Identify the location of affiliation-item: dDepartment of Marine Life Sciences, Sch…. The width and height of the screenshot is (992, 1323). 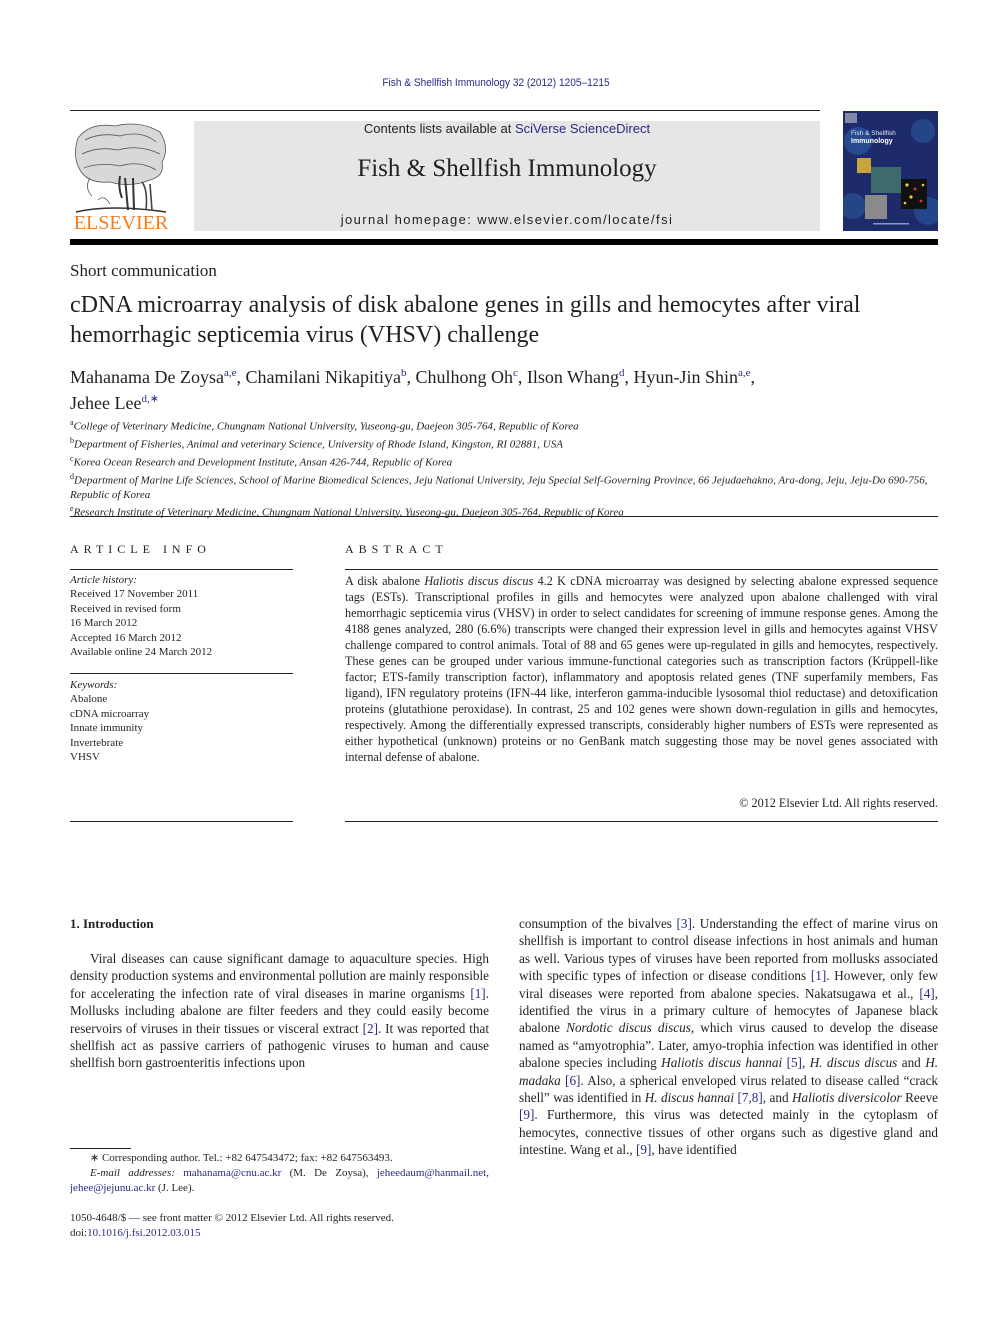
(504, 486).